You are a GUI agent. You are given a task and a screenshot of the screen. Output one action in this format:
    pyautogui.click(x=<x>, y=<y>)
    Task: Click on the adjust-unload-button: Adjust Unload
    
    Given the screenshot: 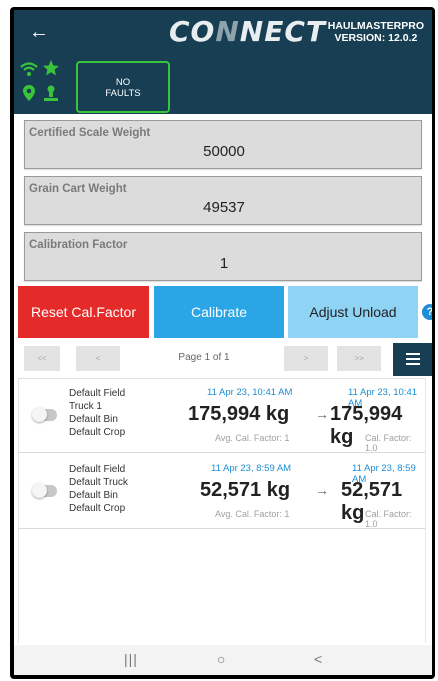 What is the action you would take?
    pyautogui.click(x=353, y=312)
    